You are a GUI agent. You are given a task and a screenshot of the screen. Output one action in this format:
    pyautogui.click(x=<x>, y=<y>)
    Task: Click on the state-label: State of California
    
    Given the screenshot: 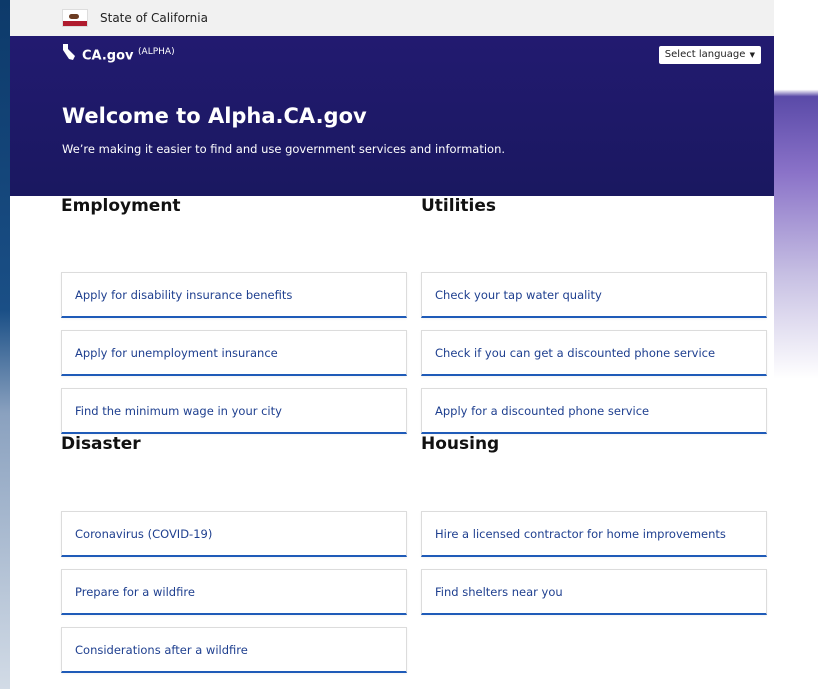 What is the action you would take?
    pyautogui.click(x=154, y=18)
    